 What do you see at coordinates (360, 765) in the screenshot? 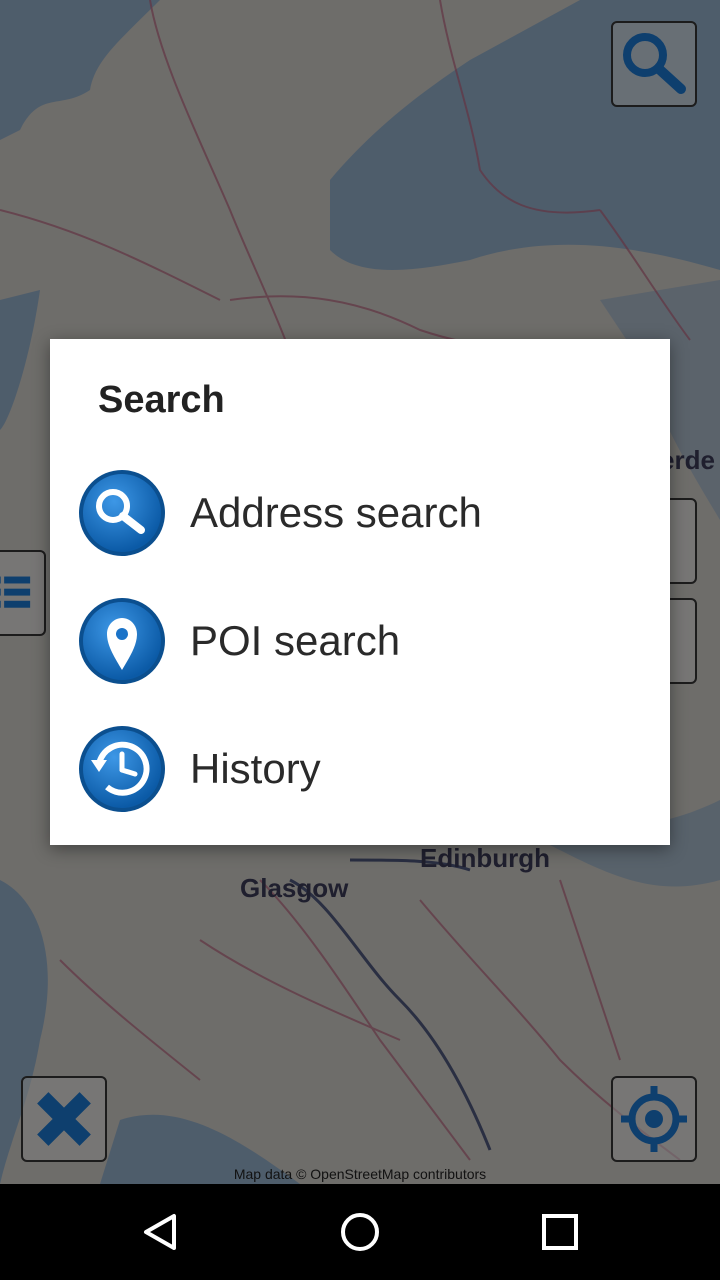
I see `menu-item-history: History` at bounding box center [360, 765].